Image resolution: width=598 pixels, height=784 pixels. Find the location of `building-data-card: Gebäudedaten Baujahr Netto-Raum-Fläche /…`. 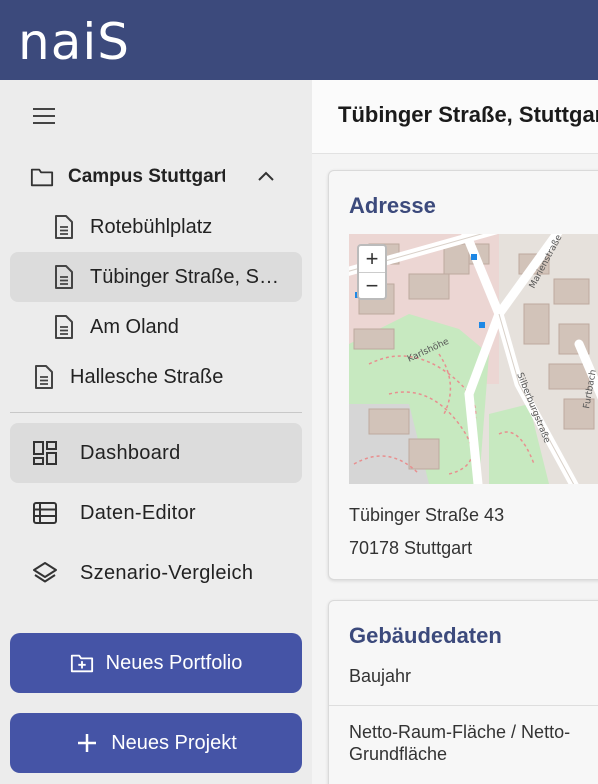

building-data-card: Gebäudedaten Baujahr Netto-Raum-Fläche /… is located at coordinates (463, 692).